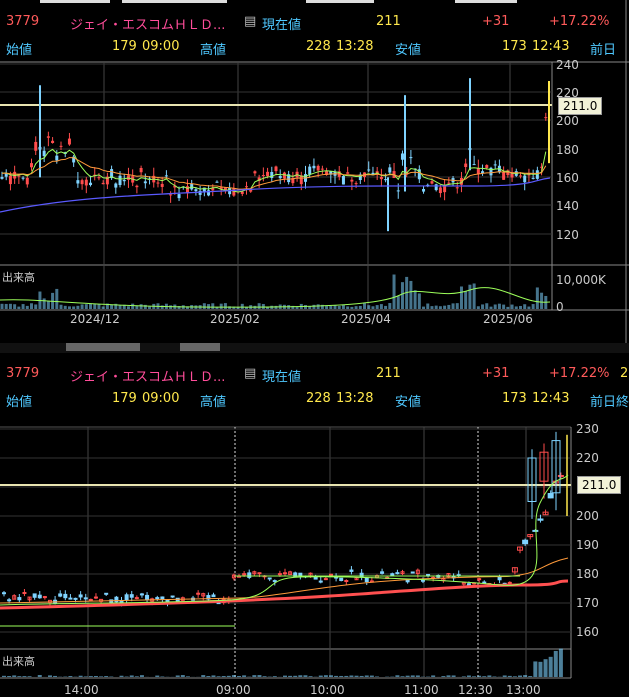  I want to click on volume-average, so click(275, 298).